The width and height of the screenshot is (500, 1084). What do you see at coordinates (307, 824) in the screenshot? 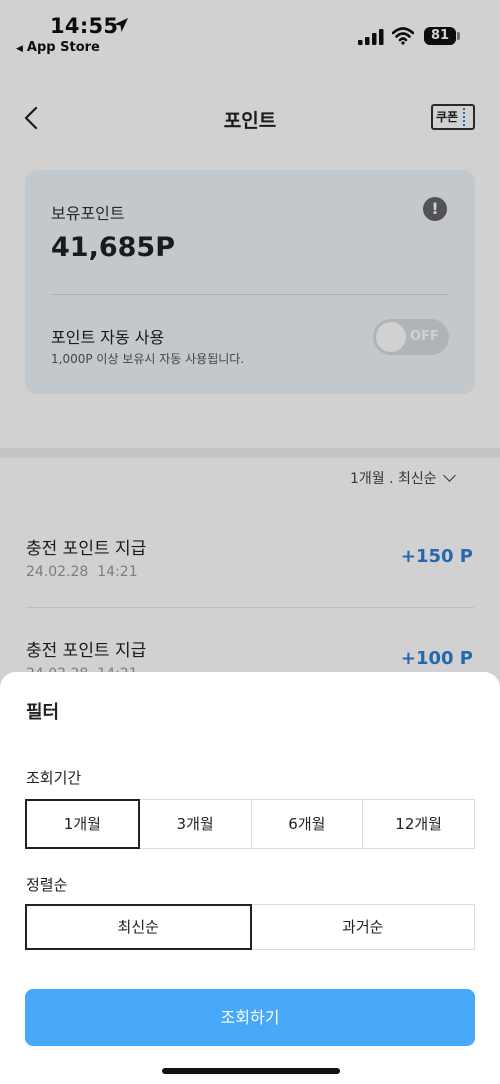
I see `period-option-6-months: 6개월` at bounding box center [307, 824].